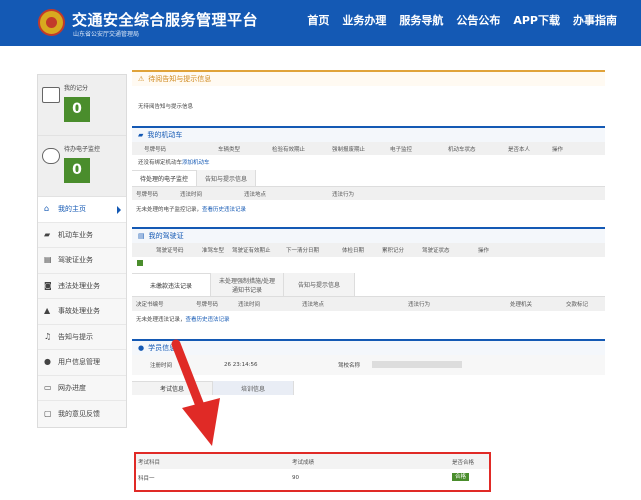 This screenshot has width=641, height=500. I want to click on sidebar-item-accident: ▲ 事故处理业务, so click(82, 312).